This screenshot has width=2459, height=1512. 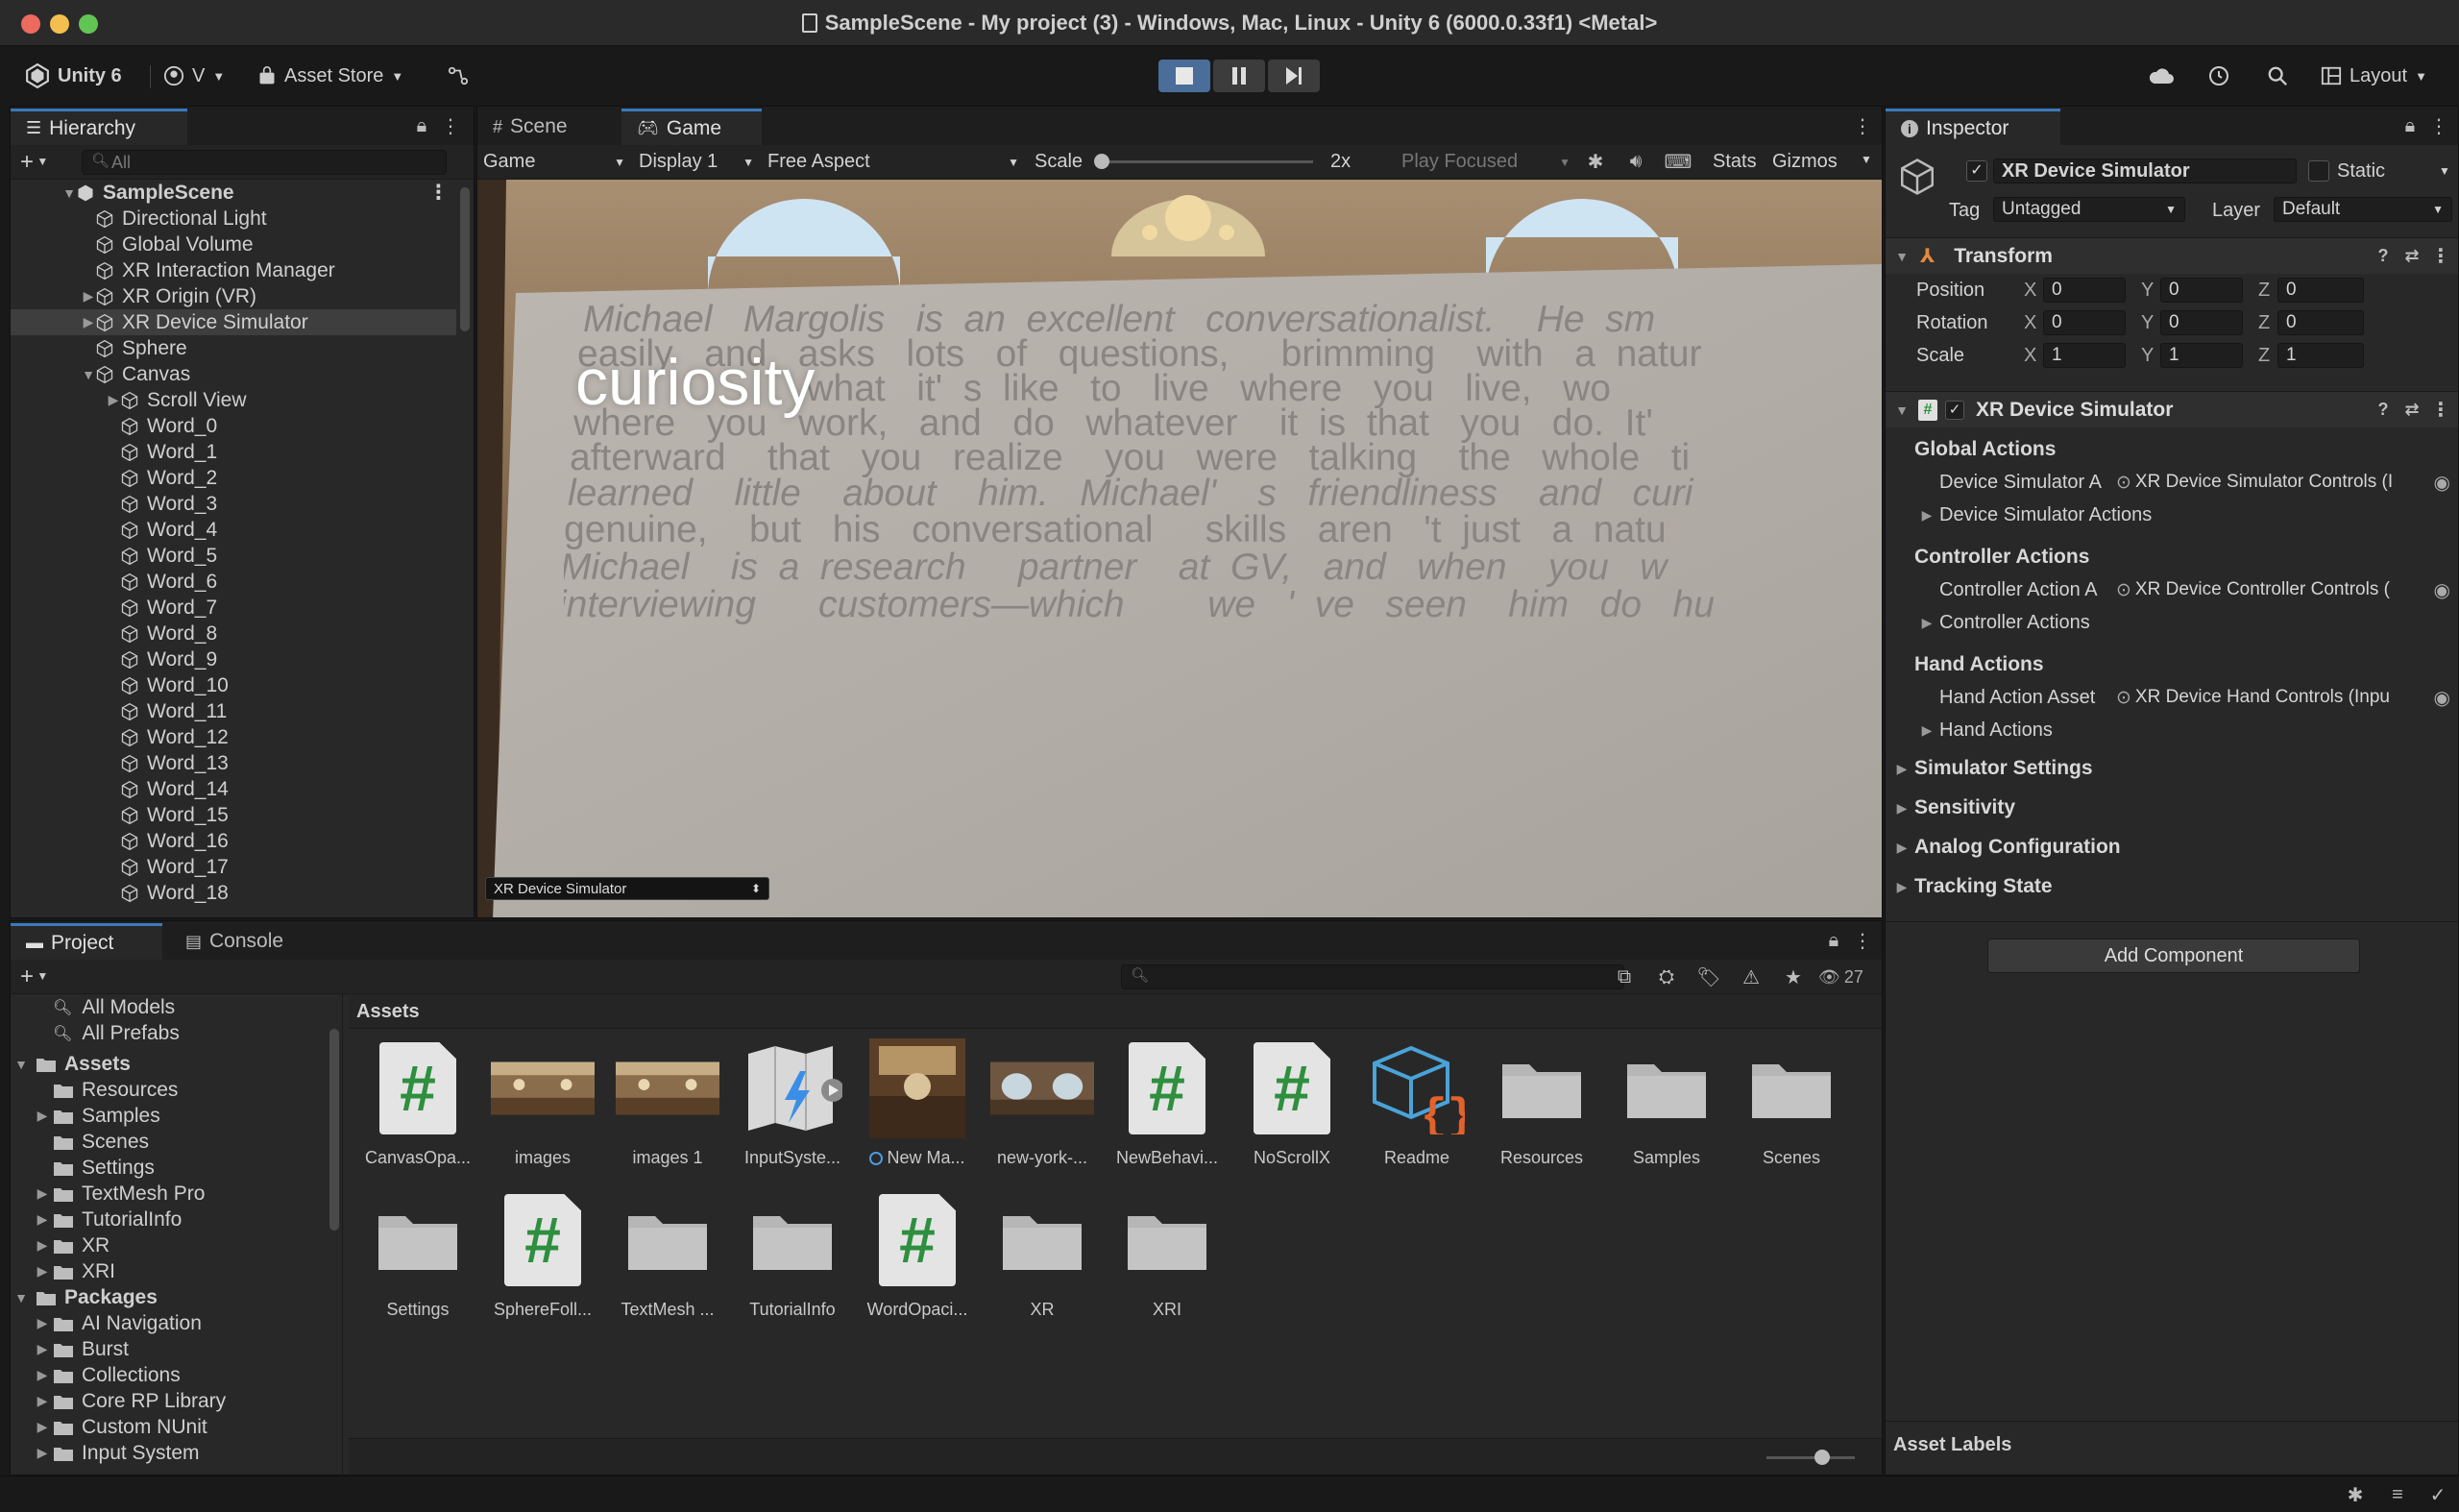 What do you see at coordinates (1973, 127) in the screenshot?
I see `tab-inspector: i Inspector` at bounding box center [1973, 127].